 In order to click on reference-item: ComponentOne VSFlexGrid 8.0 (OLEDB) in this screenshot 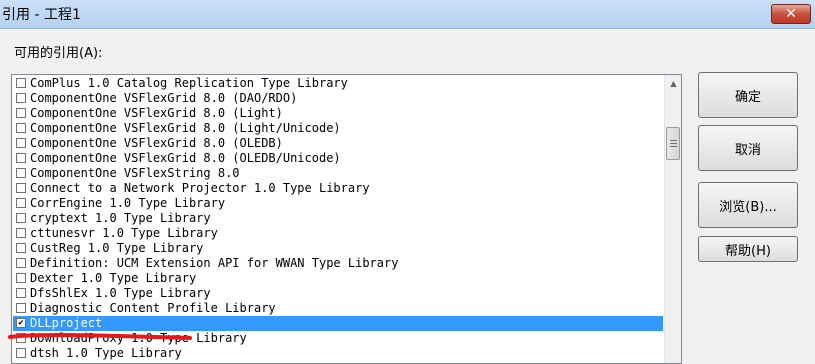, I will do `click(338, 143)`.